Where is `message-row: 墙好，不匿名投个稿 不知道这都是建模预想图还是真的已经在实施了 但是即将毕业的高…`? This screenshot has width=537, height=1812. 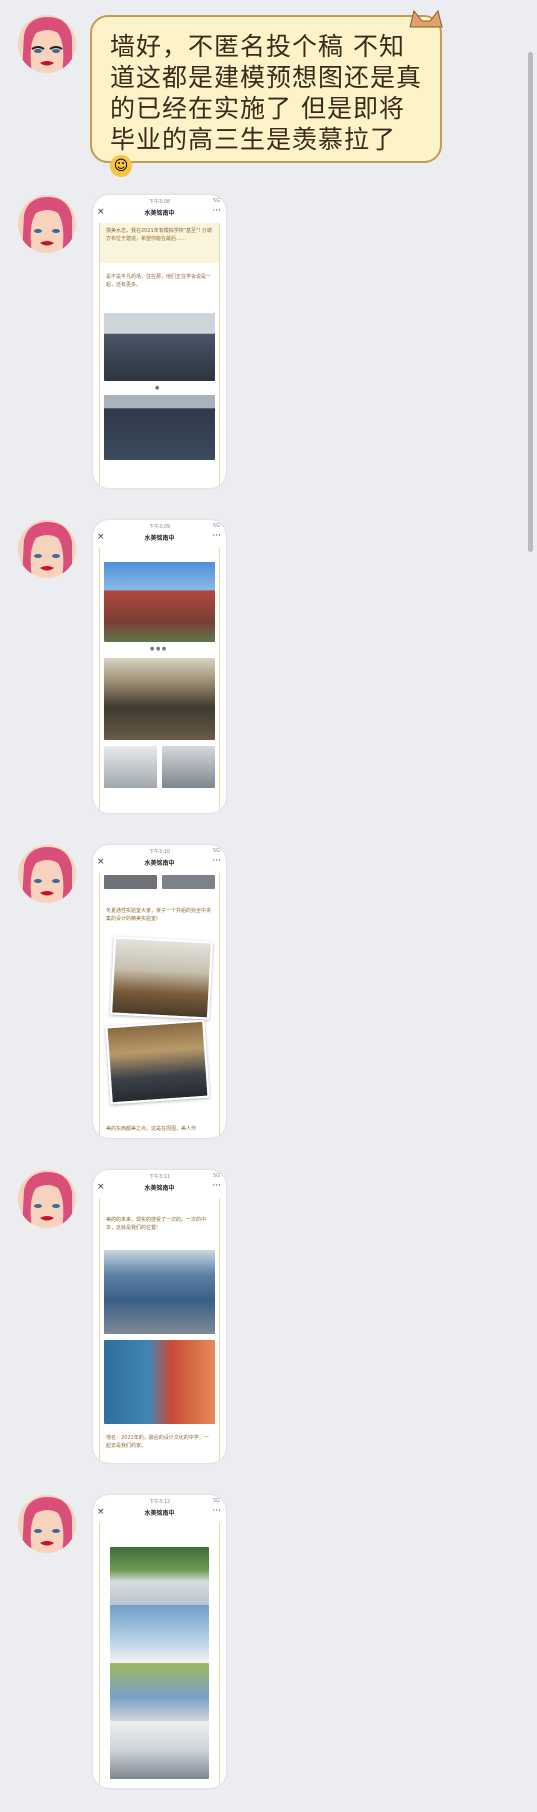 message-row: 墙好，不匿名投个稿 不知道这都是建模预想图还是真的已经在实施了 但是即将毕业的高… is located at coordinates (268, 93).